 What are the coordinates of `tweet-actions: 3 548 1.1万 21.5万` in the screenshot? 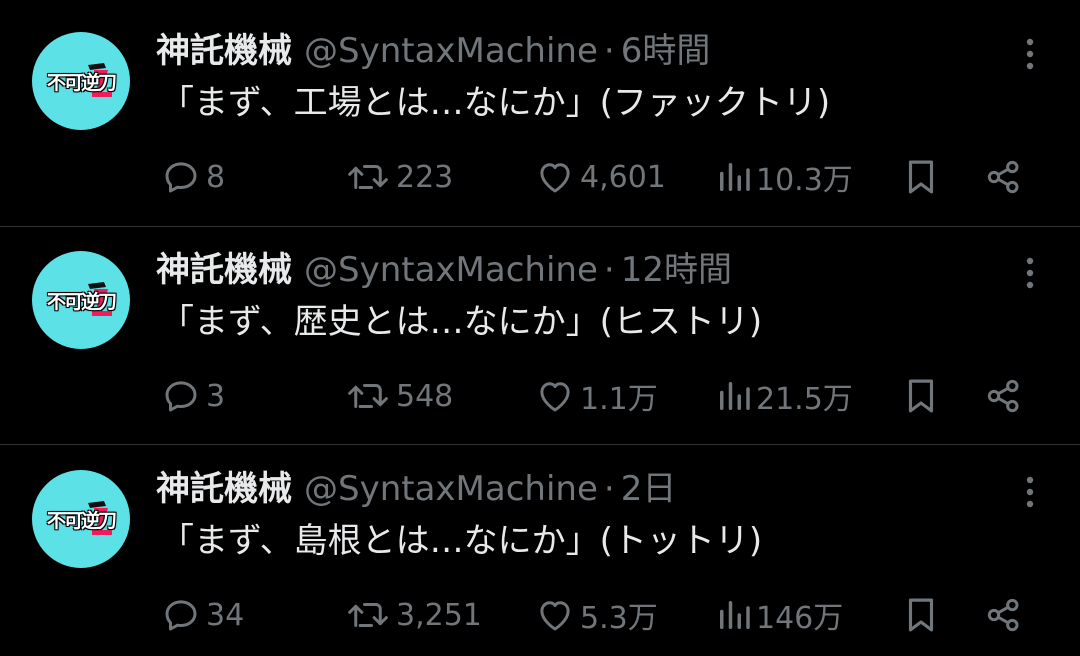 It's located at (540, 396).